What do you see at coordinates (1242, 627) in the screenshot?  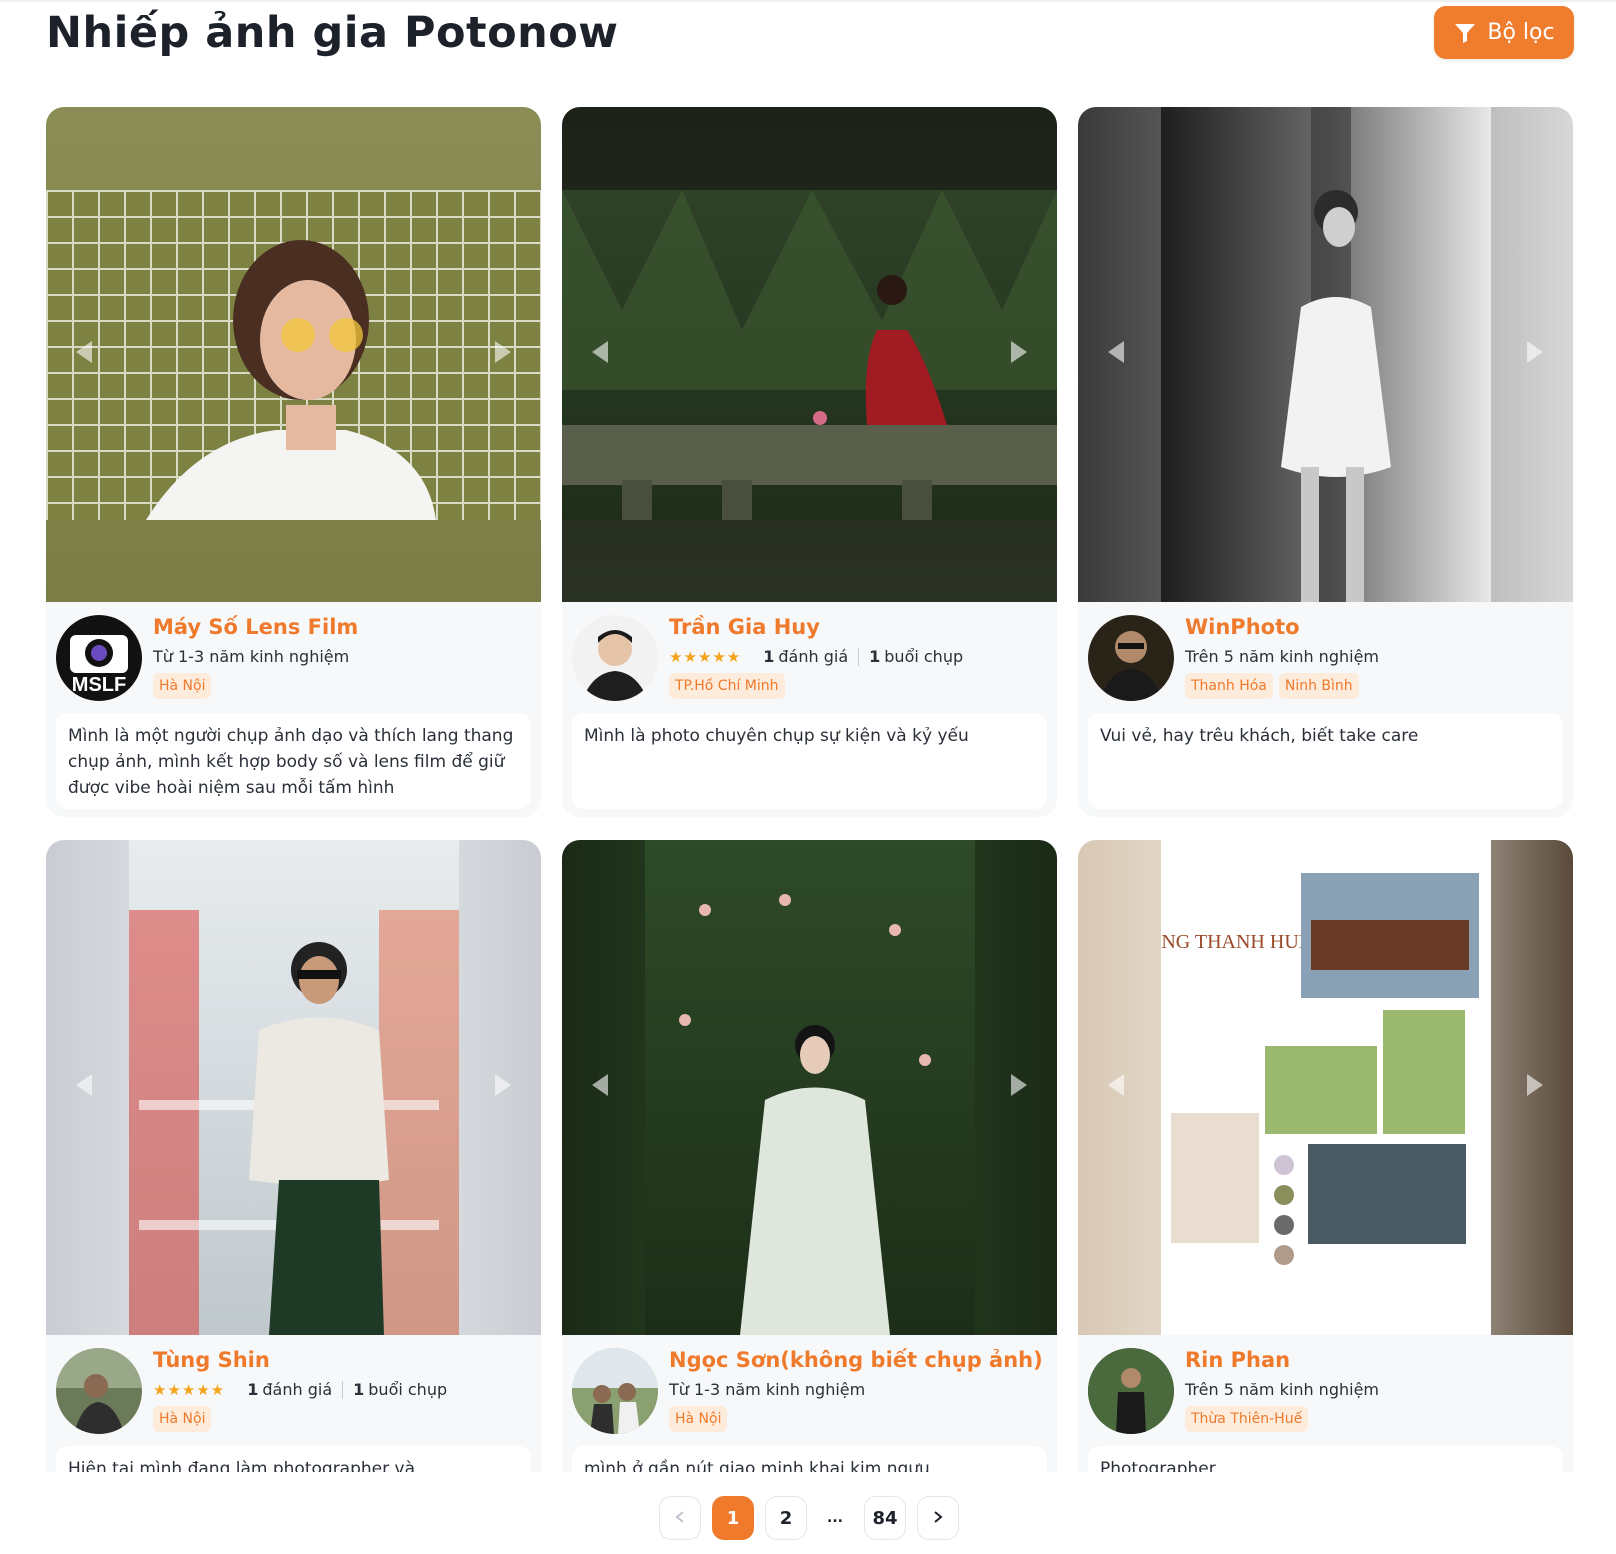 I see `photographer-name: WinPhoto` at bounding box center [1242, 627].